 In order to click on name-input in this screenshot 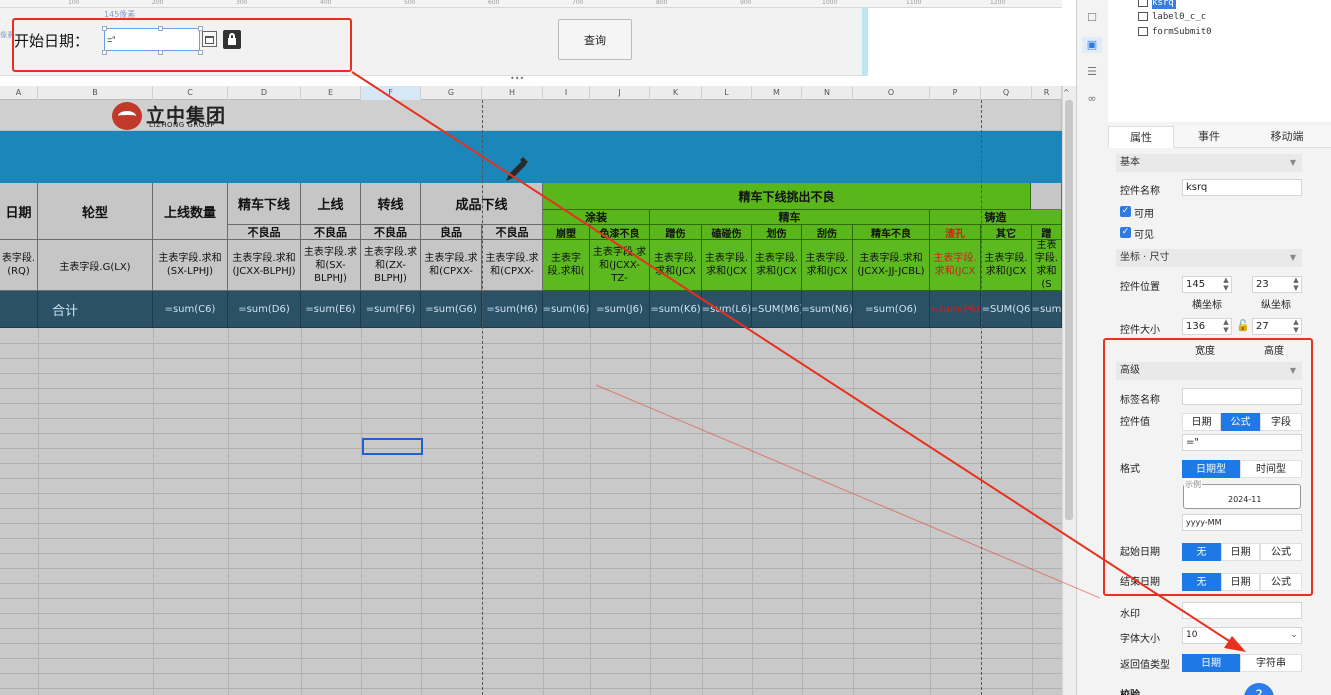, I will do `click(1242, 187)`.